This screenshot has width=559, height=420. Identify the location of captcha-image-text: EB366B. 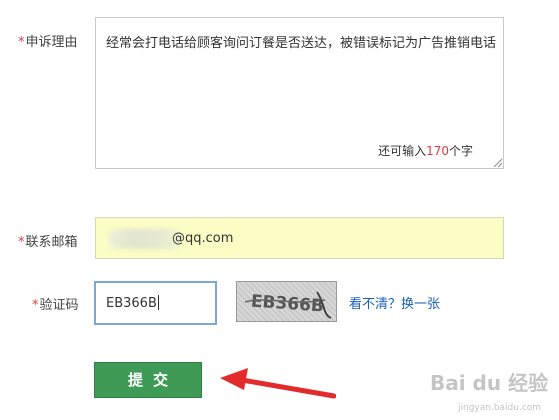
(287, 304).